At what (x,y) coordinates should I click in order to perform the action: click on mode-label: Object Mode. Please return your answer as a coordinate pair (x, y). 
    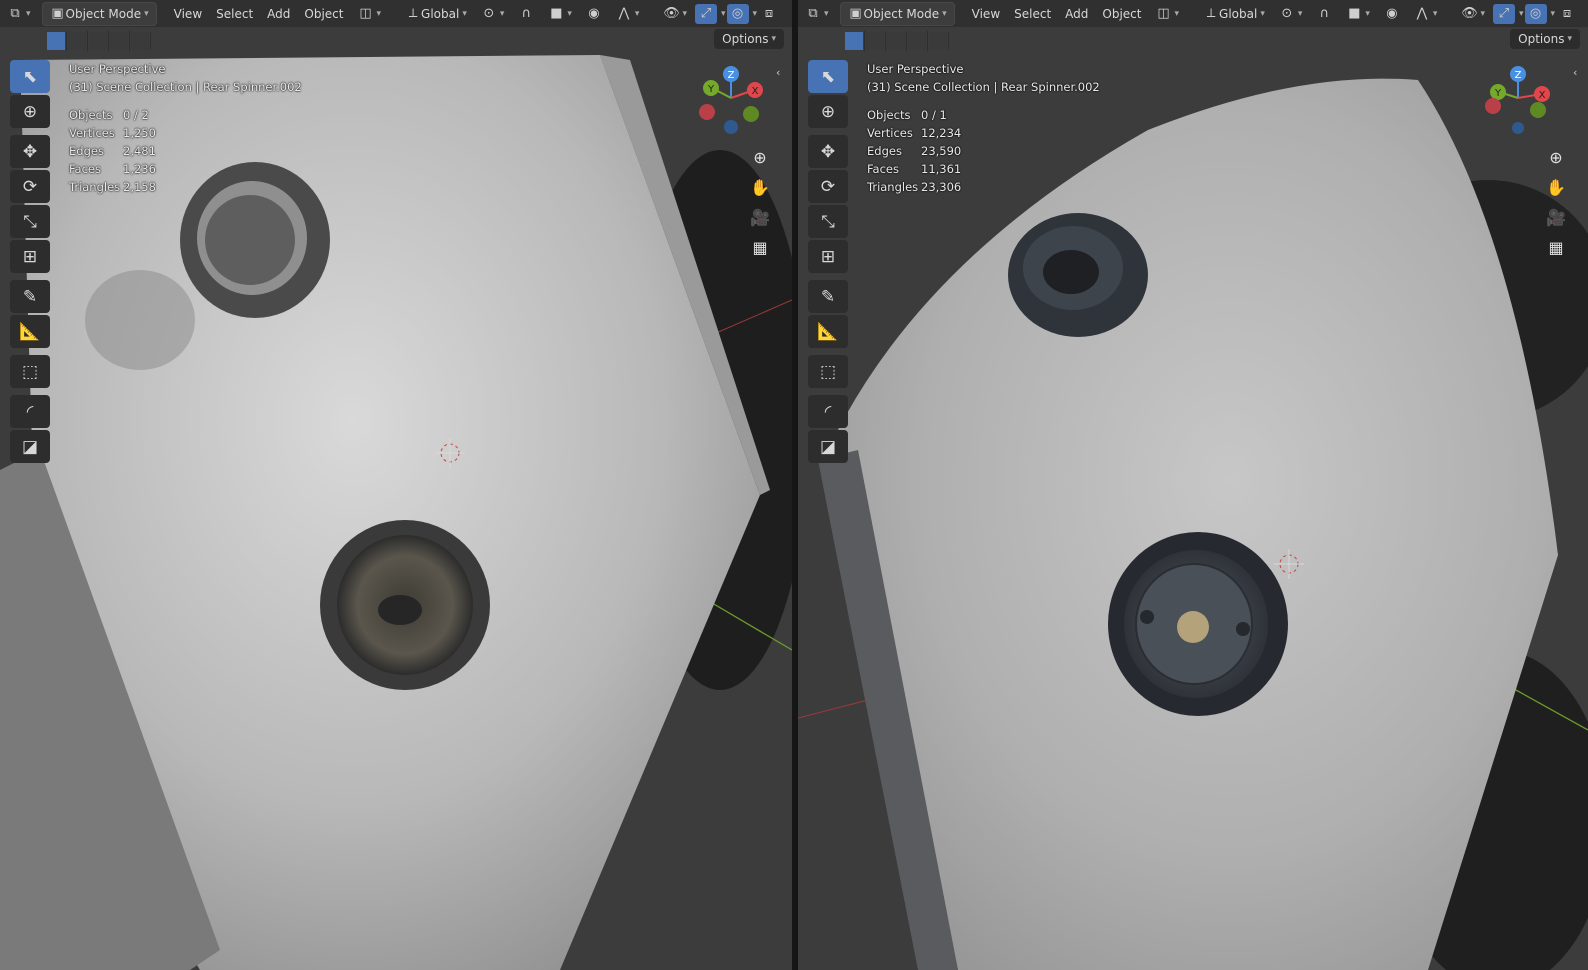
    Looking at the image, I should click on (103, 13).